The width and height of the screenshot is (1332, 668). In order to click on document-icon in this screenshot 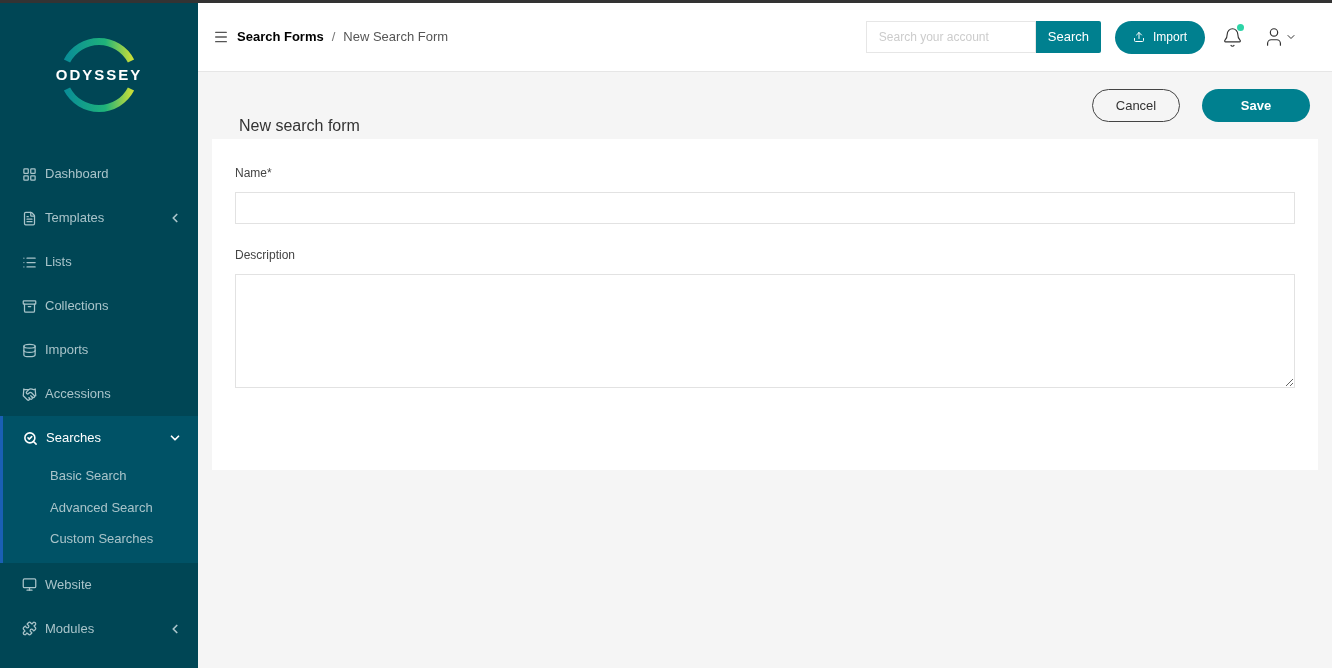, I will do `click(29, 218)`.